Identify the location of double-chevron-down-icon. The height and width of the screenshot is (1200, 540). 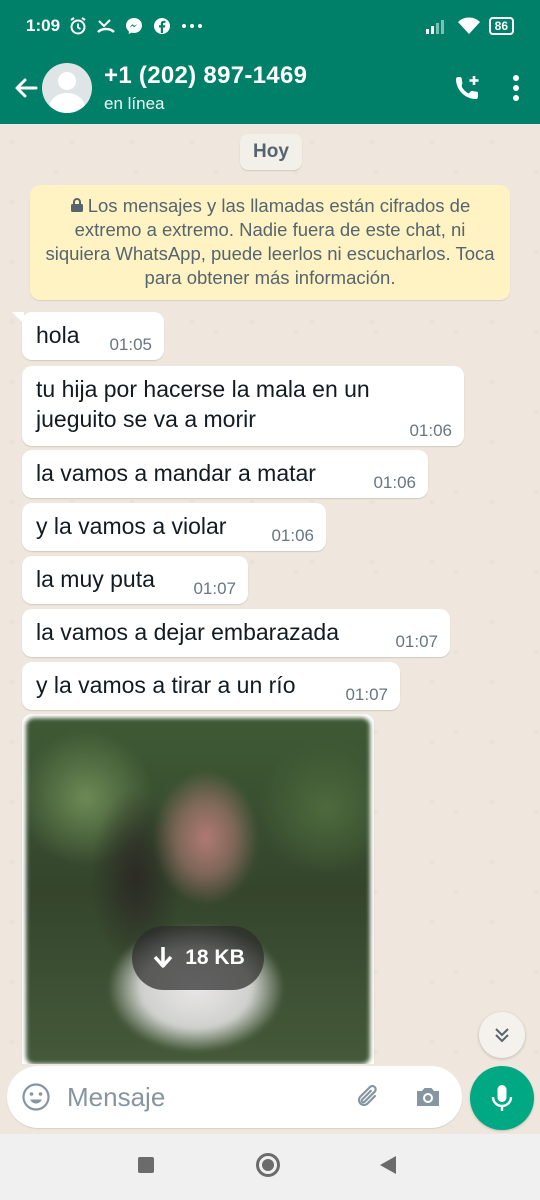
(502, 1035).